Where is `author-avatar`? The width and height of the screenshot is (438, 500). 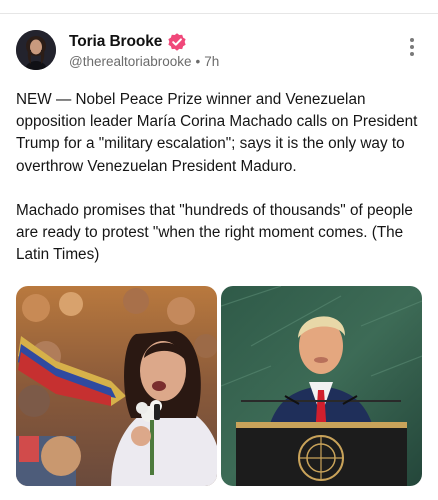 author-avatar is located at coordinates (36, 50).